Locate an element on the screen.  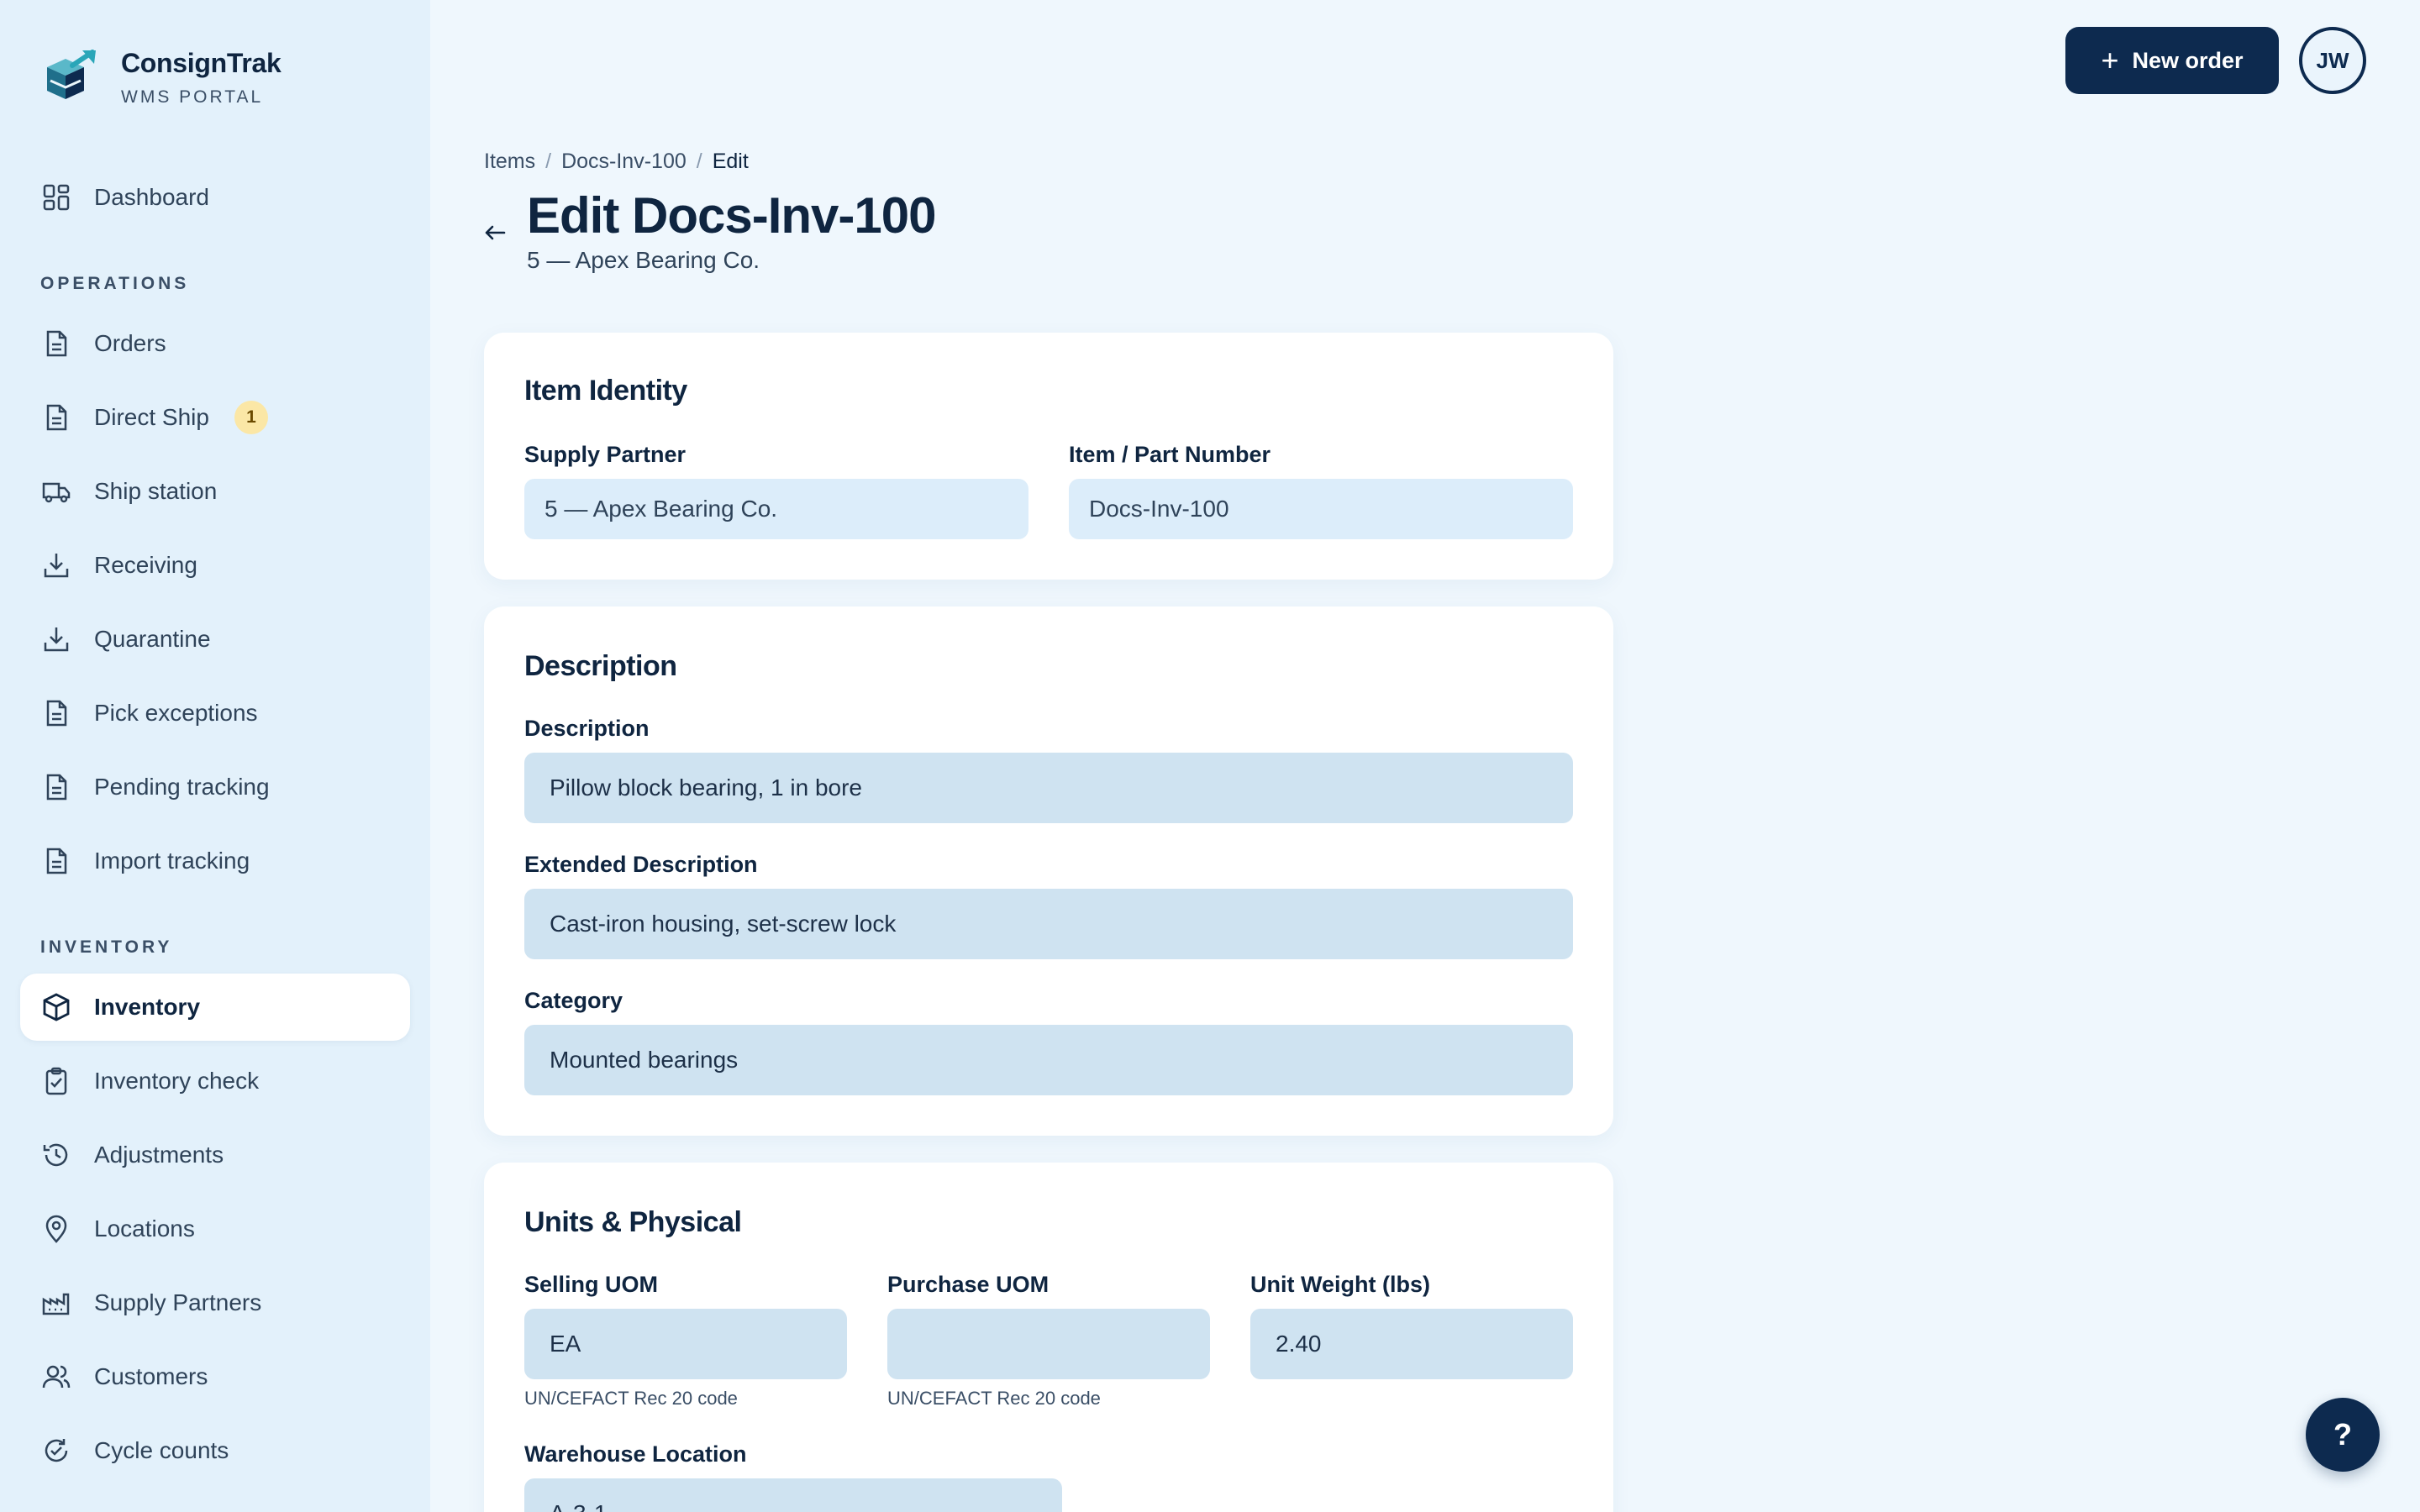
breadcrumb: Items / Docs-Inv-100 / Edit is located at coordinates (616, 162).